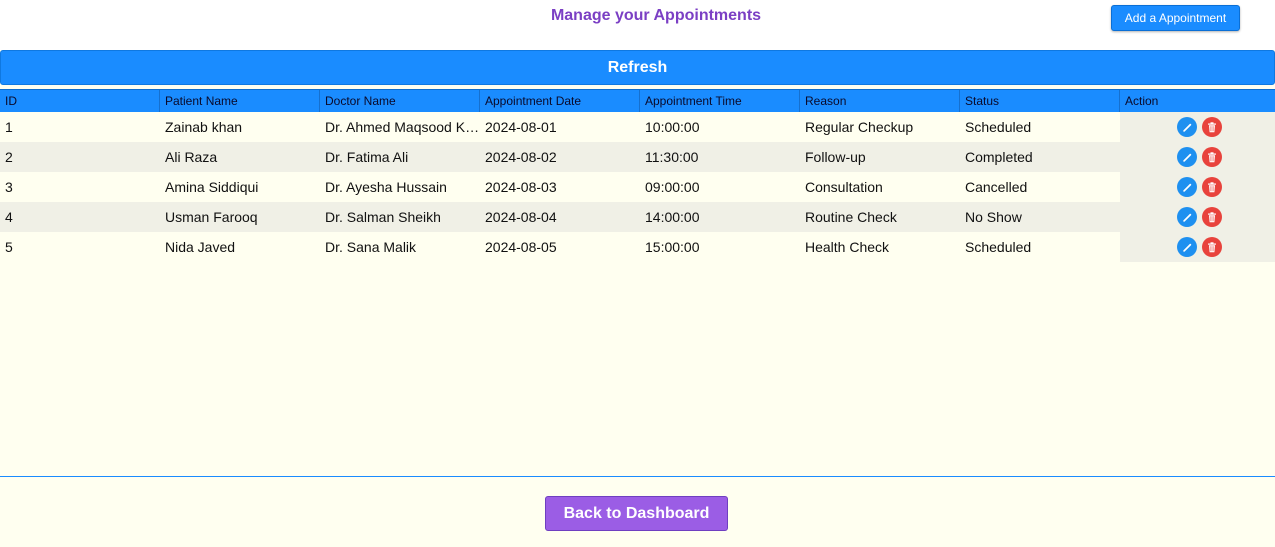 This screenshot has height=547, width=1275. Describe the element at coordinates (672, 187) in the screenshot. I see `cell-appointment-time: 09:00:00` at that location.